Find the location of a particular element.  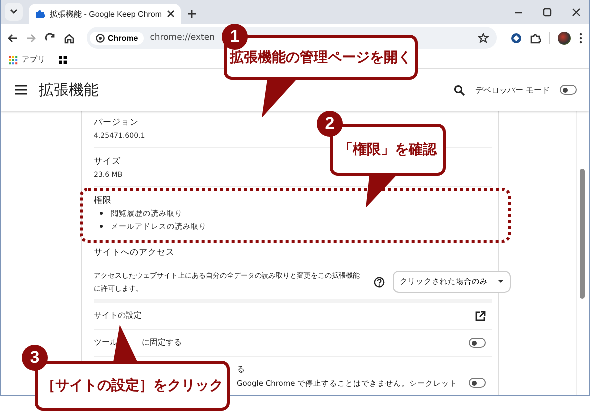

developer-mode-label: デベロッパー モード is located at coordinates (512, 90).